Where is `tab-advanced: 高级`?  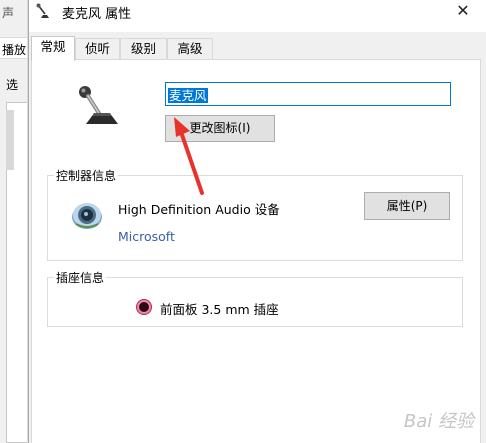 tab-advanced: 高级 is located at coordinates (190, 49).